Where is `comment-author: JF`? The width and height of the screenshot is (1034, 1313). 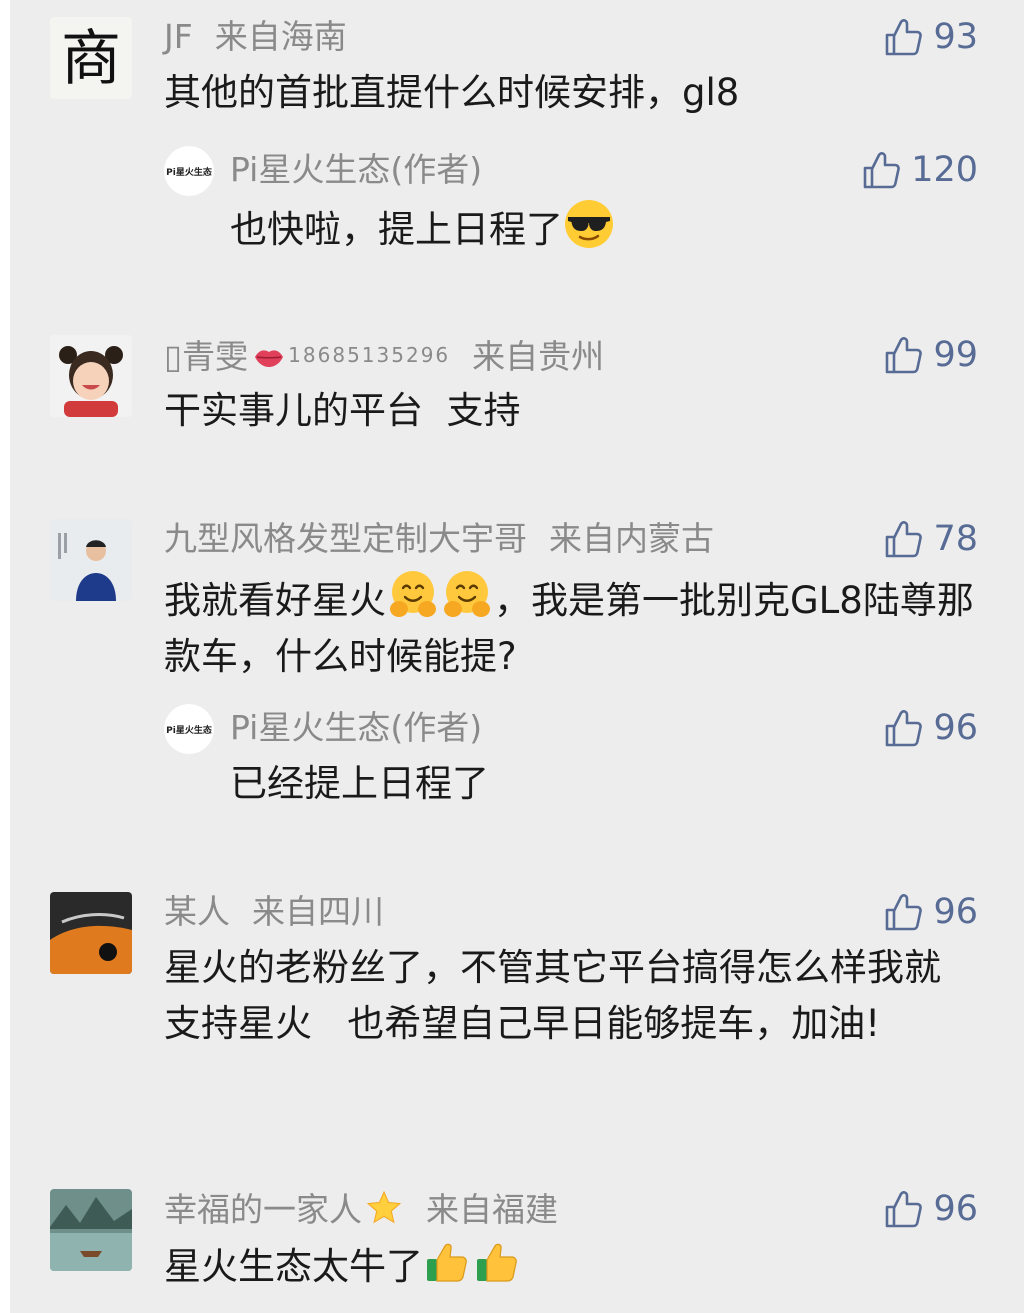
comment-author: JF is located at coordinates (178, 36).